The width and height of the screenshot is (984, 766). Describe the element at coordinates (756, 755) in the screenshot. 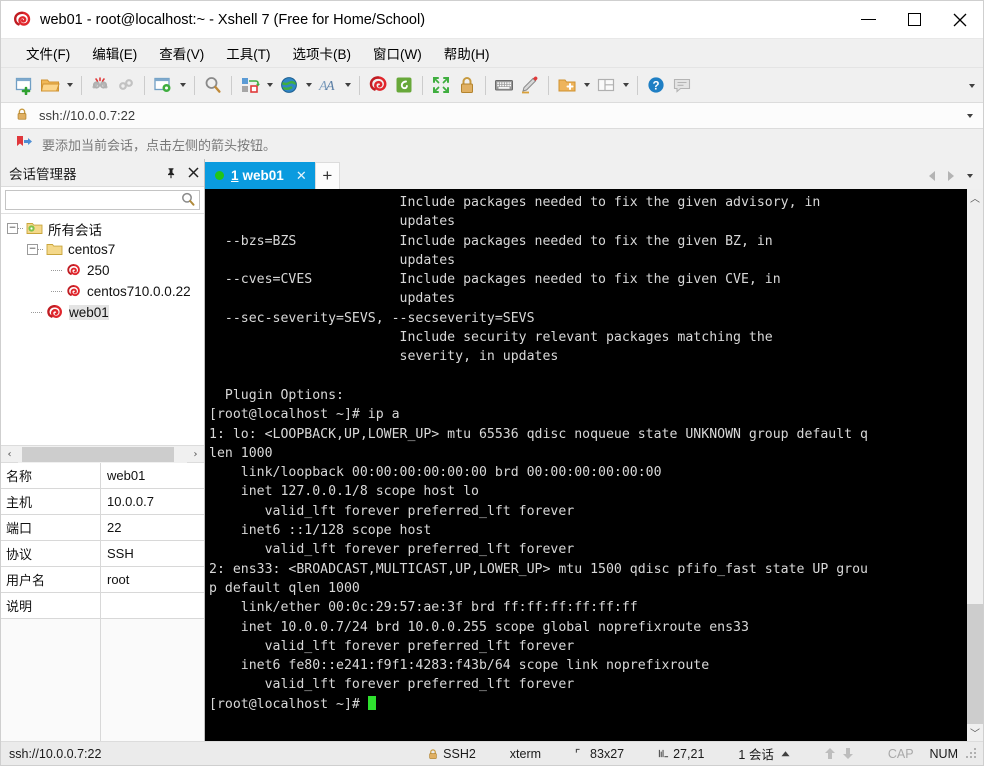

I see `status-sessions-label: 1 会话` at that location.